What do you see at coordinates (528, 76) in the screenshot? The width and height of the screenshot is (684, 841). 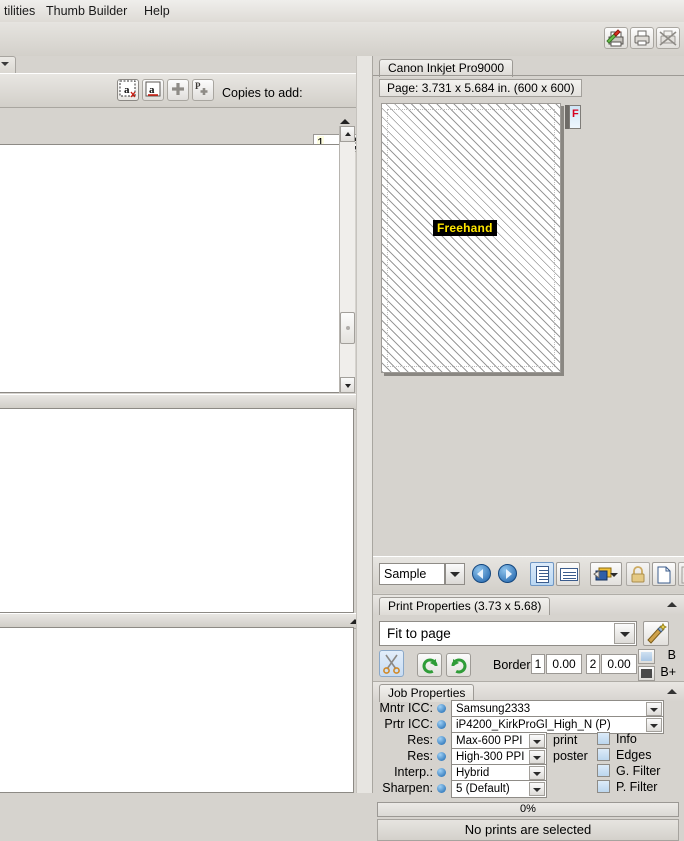 I see `tab-strip-divider` at bounding box center [528, 76].